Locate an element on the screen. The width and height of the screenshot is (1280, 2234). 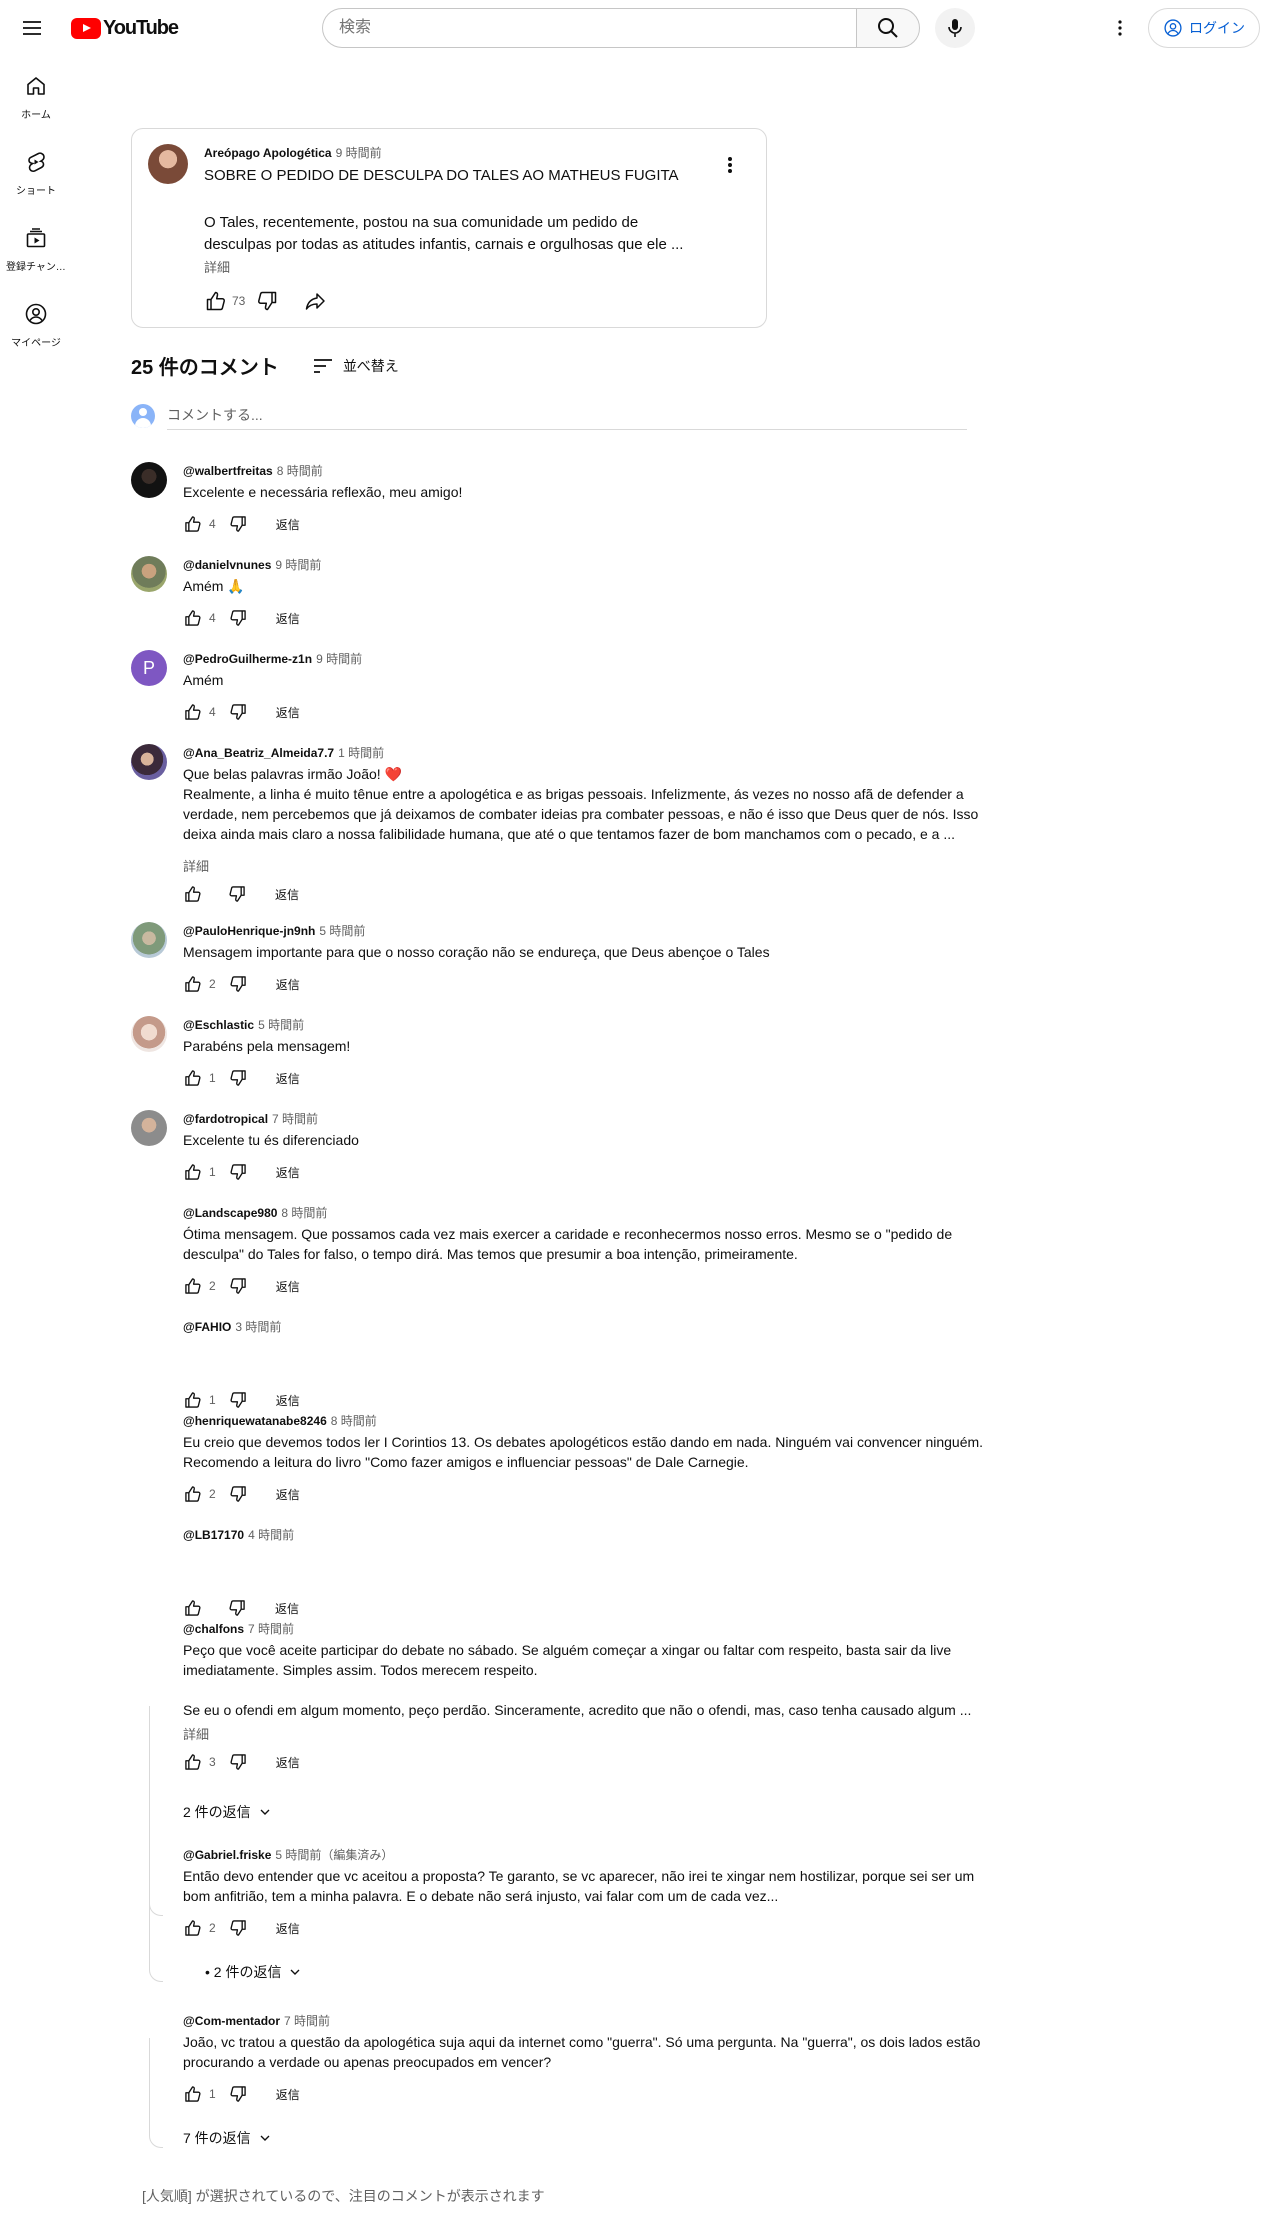
post-menu-button is located at coordinates (730, 167).